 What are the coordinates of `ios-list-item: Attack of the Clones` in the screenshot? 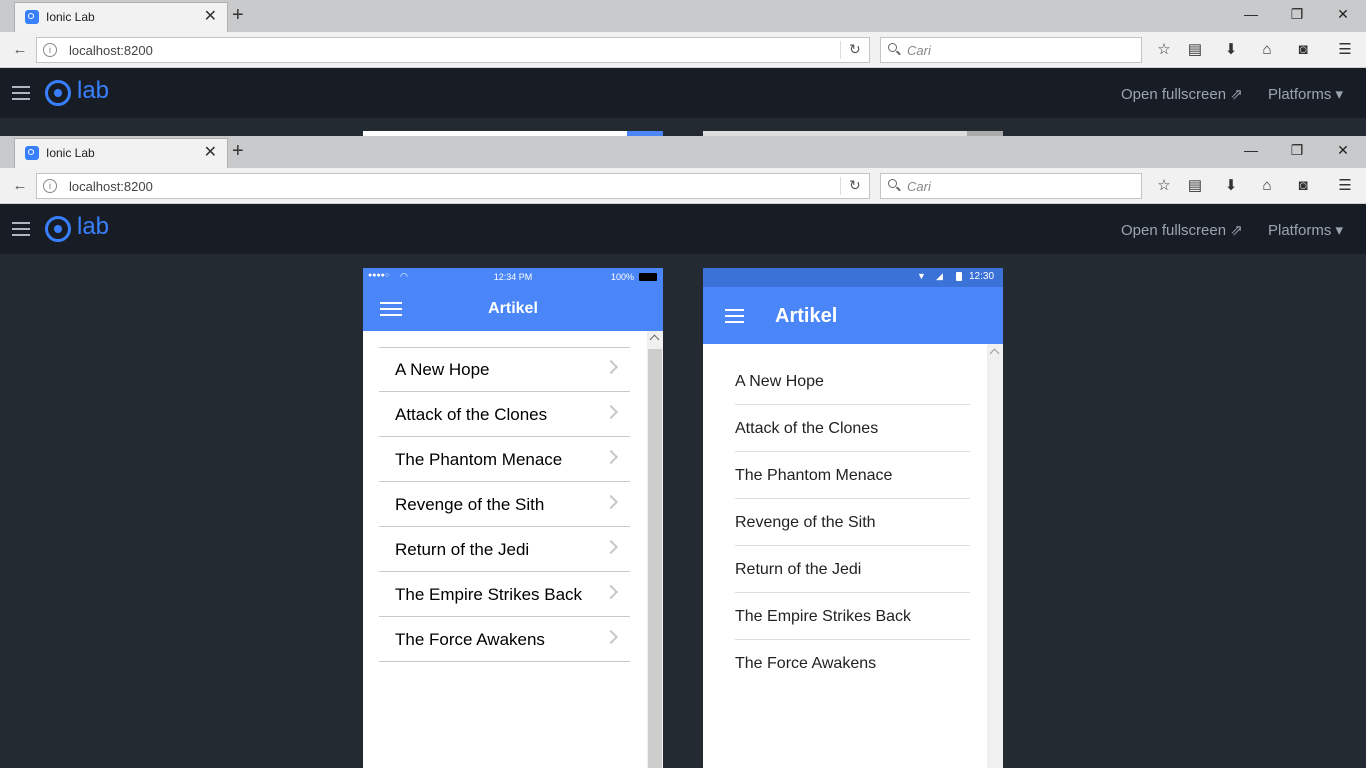 It's located at (504, 414).